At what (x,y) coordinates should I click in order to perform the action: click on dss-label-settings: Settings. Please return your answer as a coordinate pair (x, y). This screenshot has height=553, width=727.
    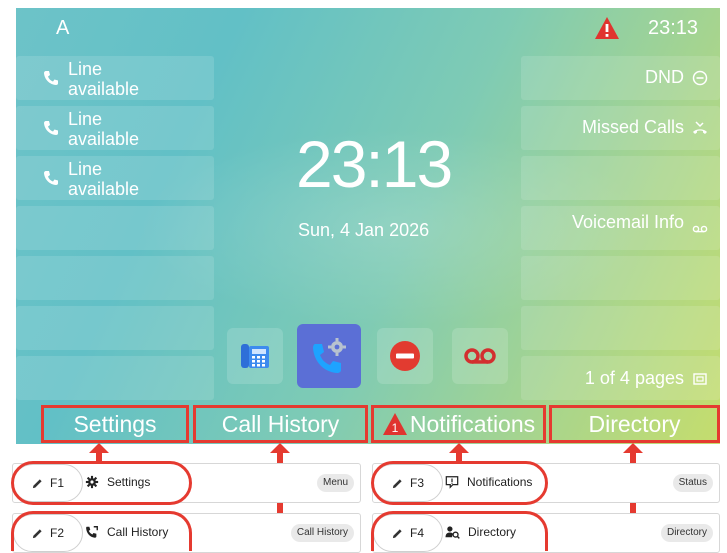
    Looking at the image, I should click on (129, 482).